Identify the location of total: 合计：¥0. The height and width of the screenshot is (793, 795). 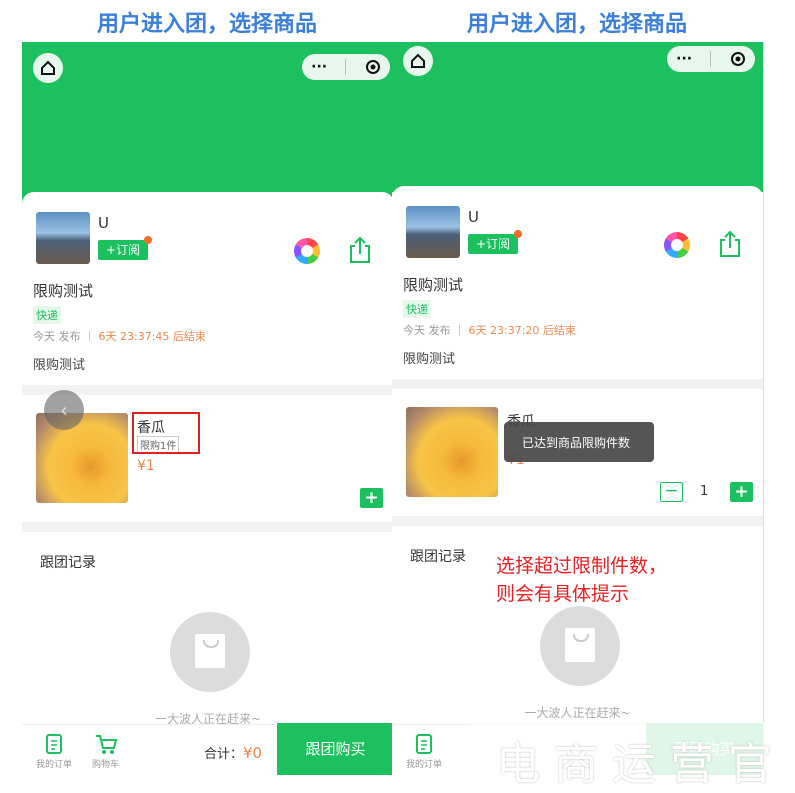
(233, 752).